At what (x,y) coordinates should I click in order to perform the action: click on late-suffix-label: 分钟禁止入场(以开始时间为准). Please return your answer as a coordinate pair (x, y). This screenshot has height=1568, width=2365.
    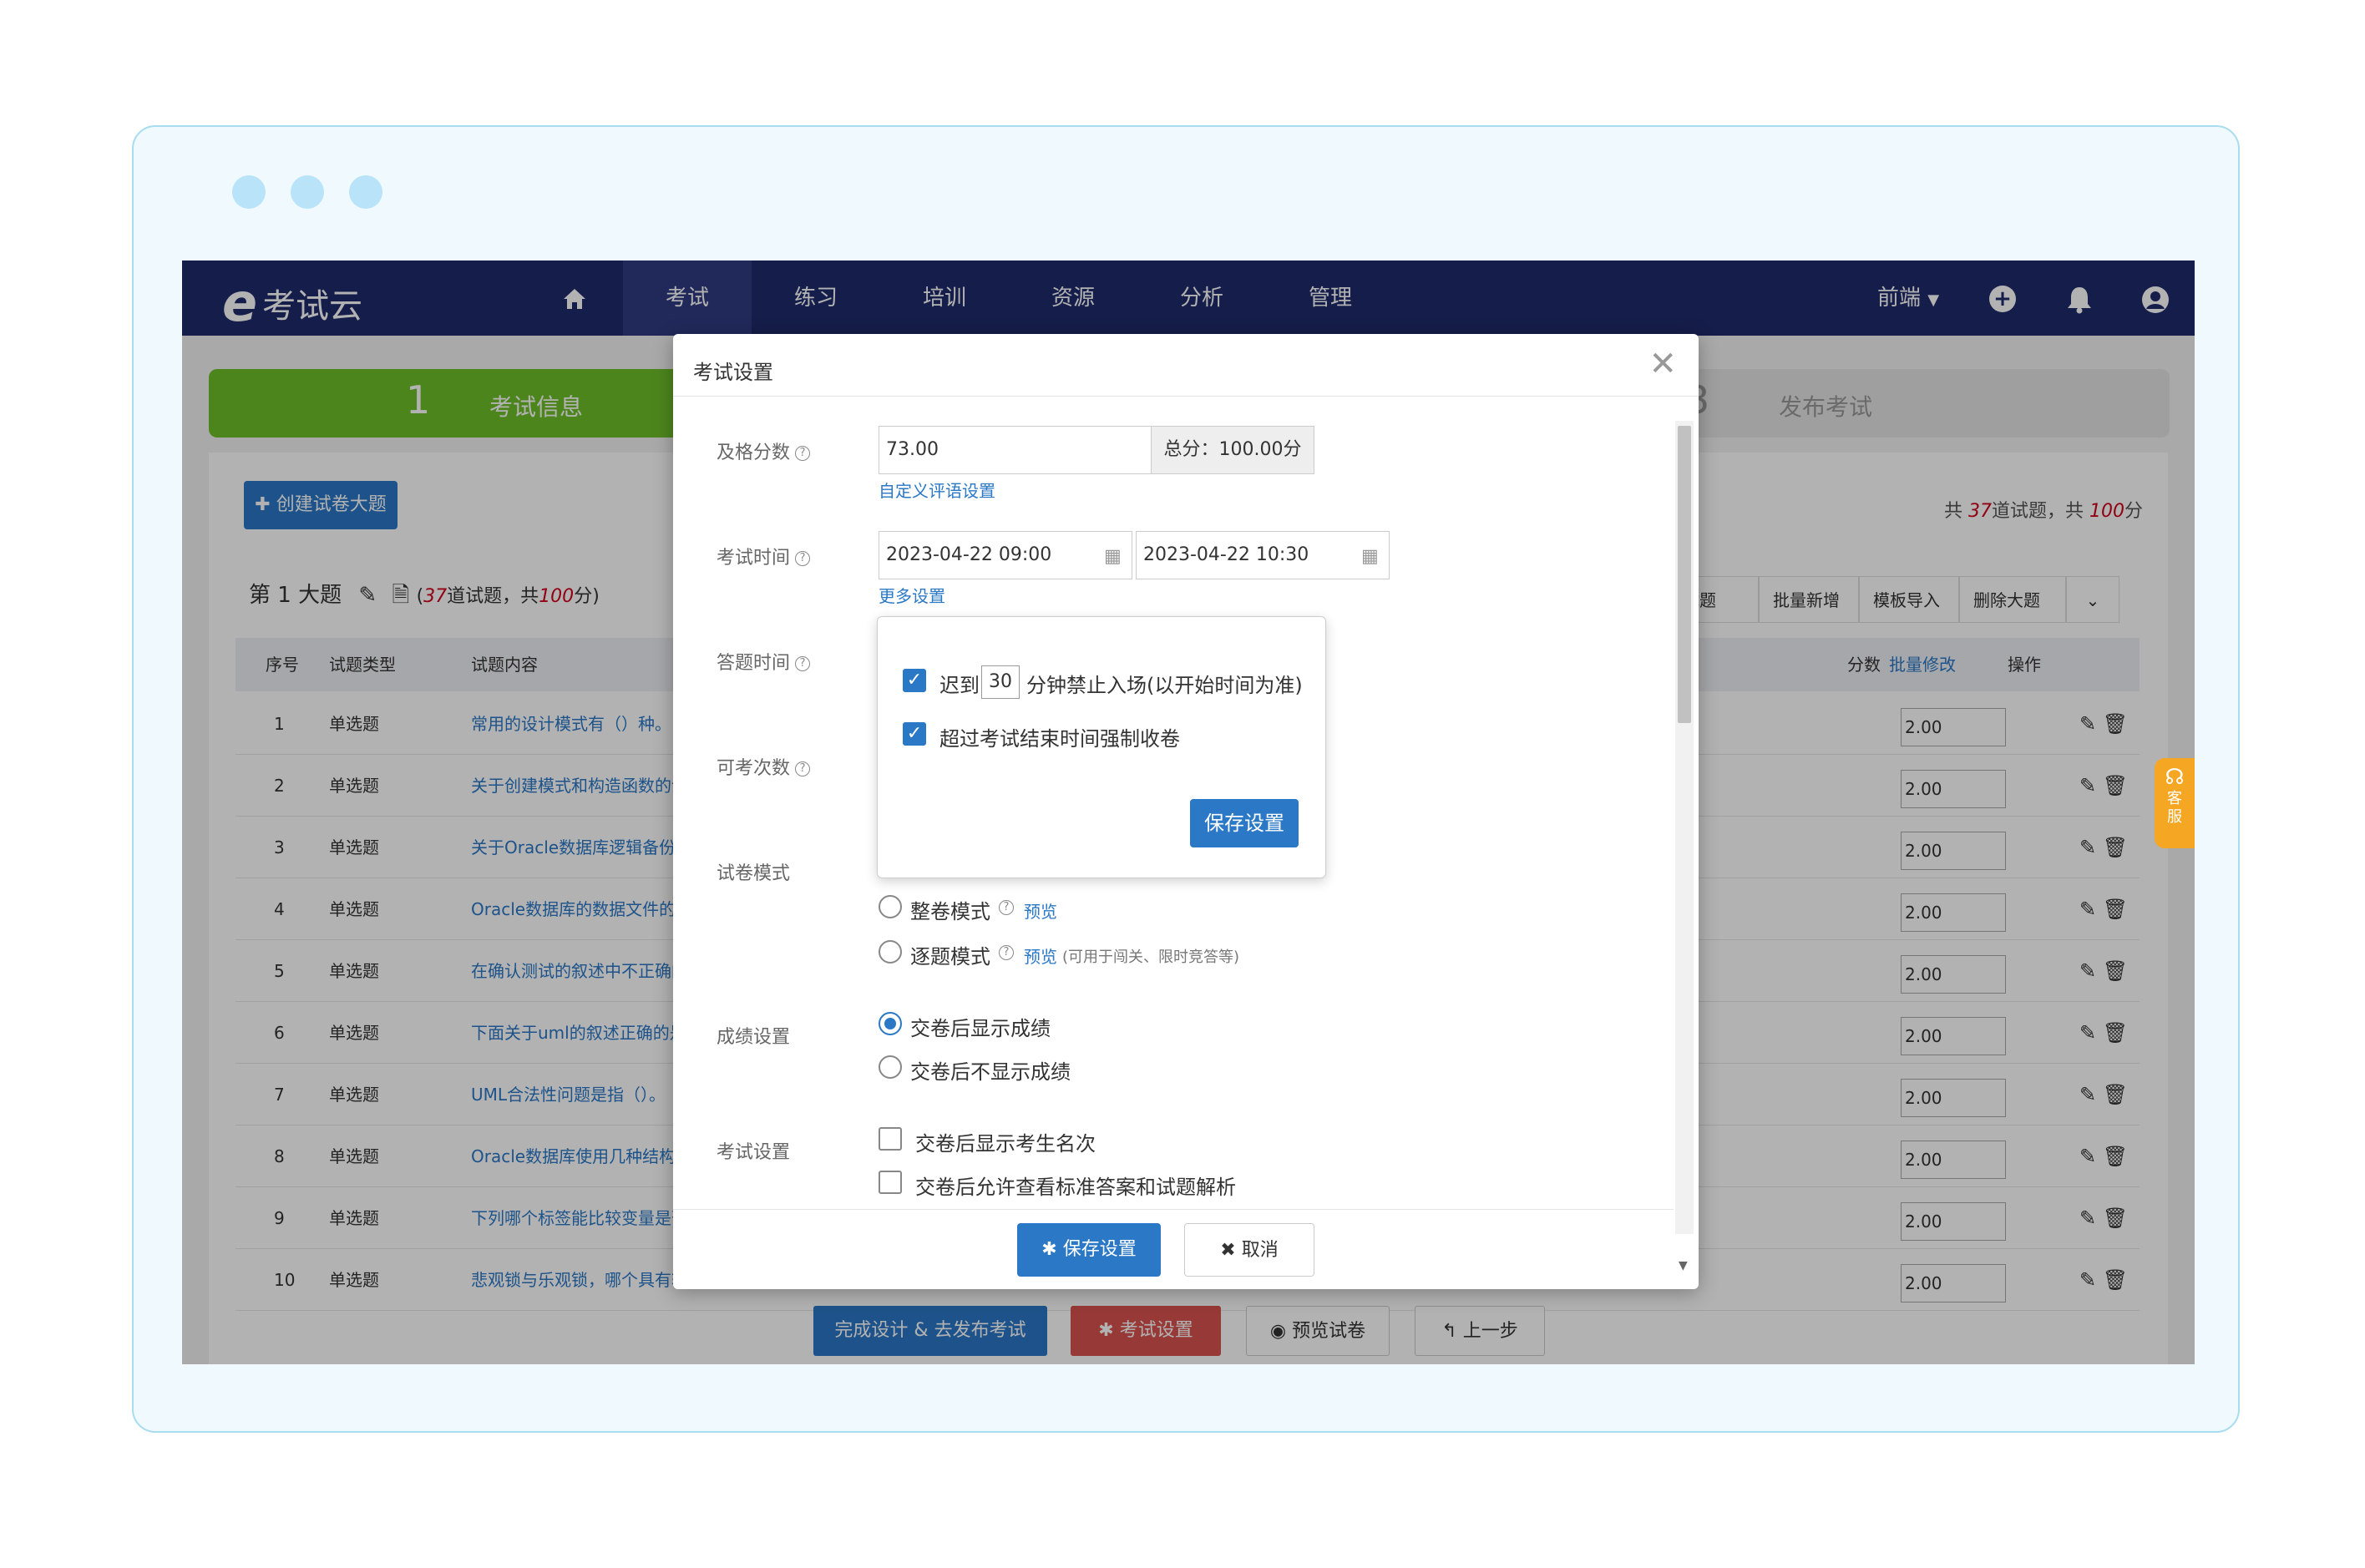
    Looking at the image, I should click on (1165, 685).